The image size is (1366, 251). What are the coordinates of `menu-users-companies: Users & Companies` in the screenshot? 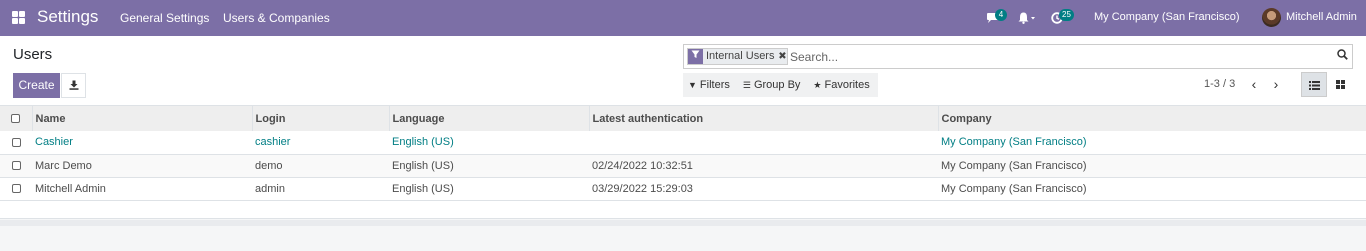 It's located at (276, 18).